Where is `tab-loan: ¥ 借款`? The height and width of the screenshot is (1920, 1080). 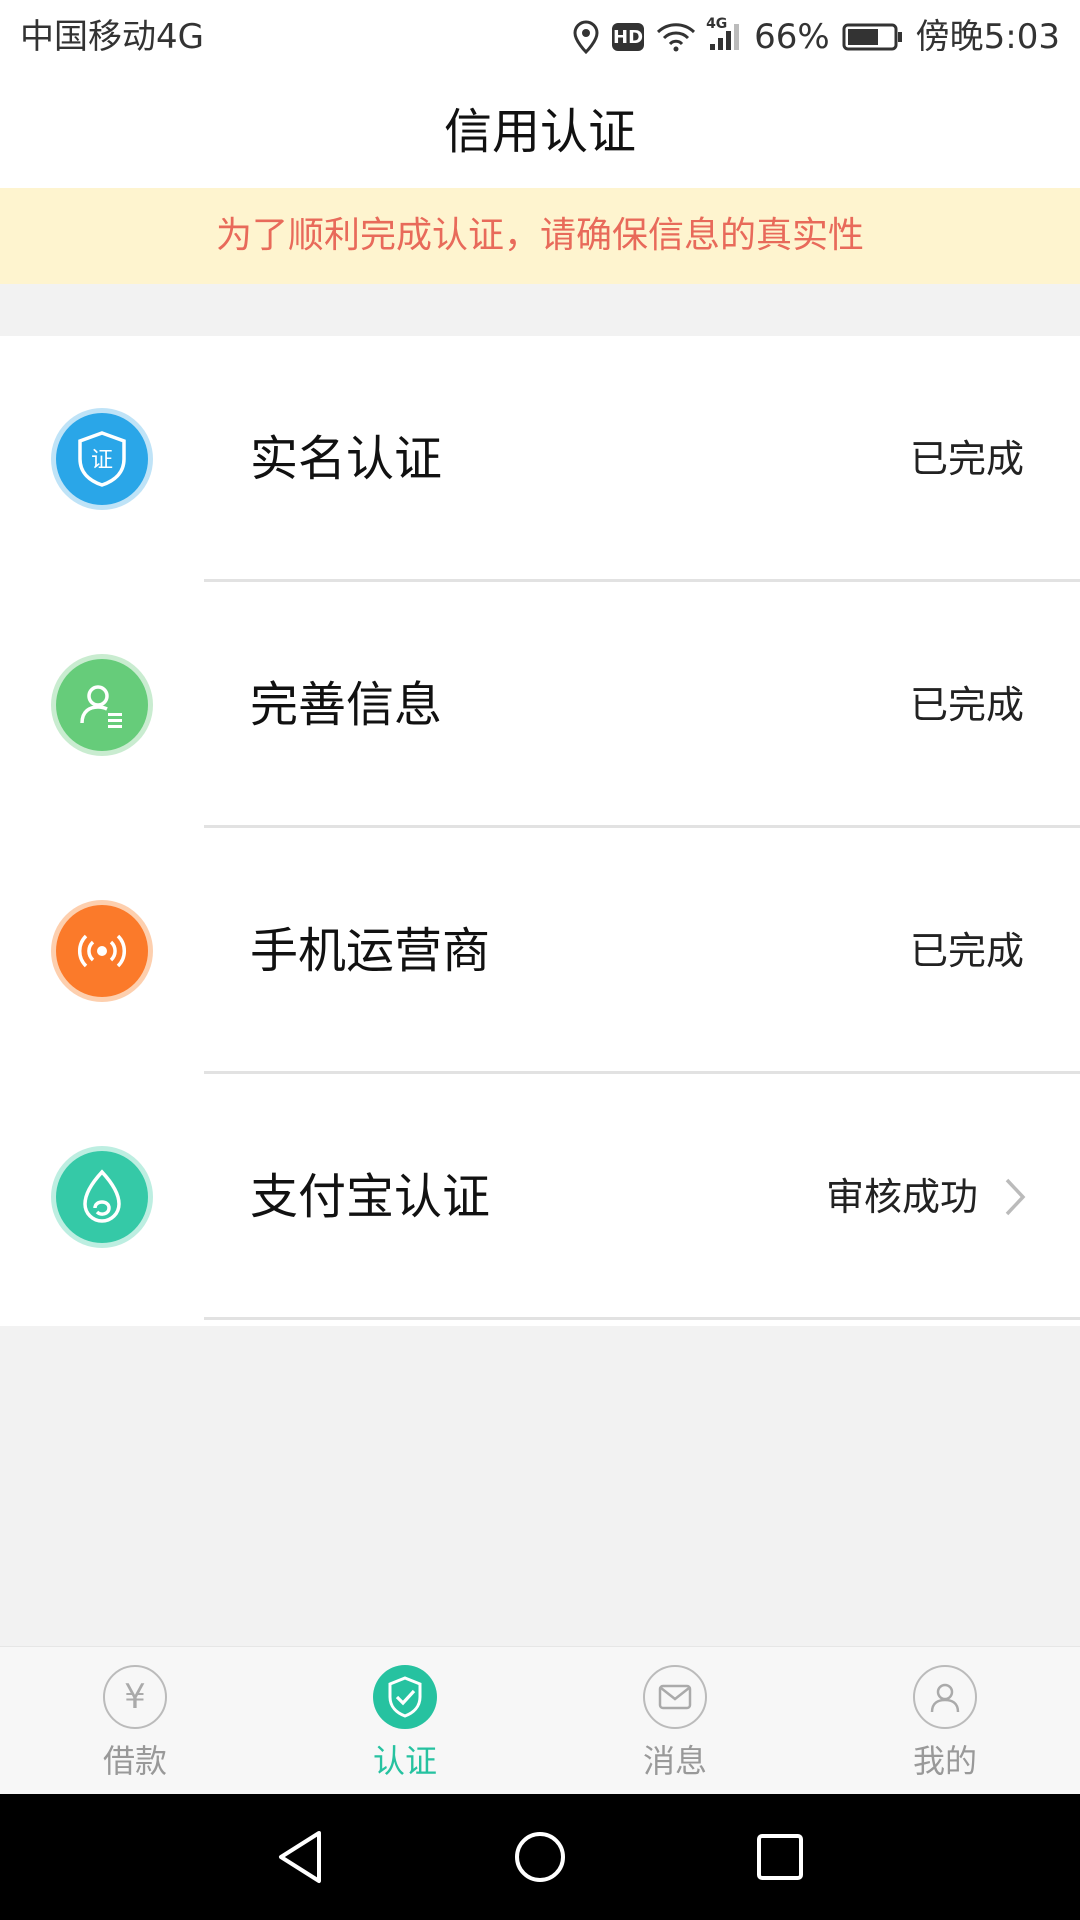
tab-loan: ¥ 借款 is located at coordinates (135, 1721).